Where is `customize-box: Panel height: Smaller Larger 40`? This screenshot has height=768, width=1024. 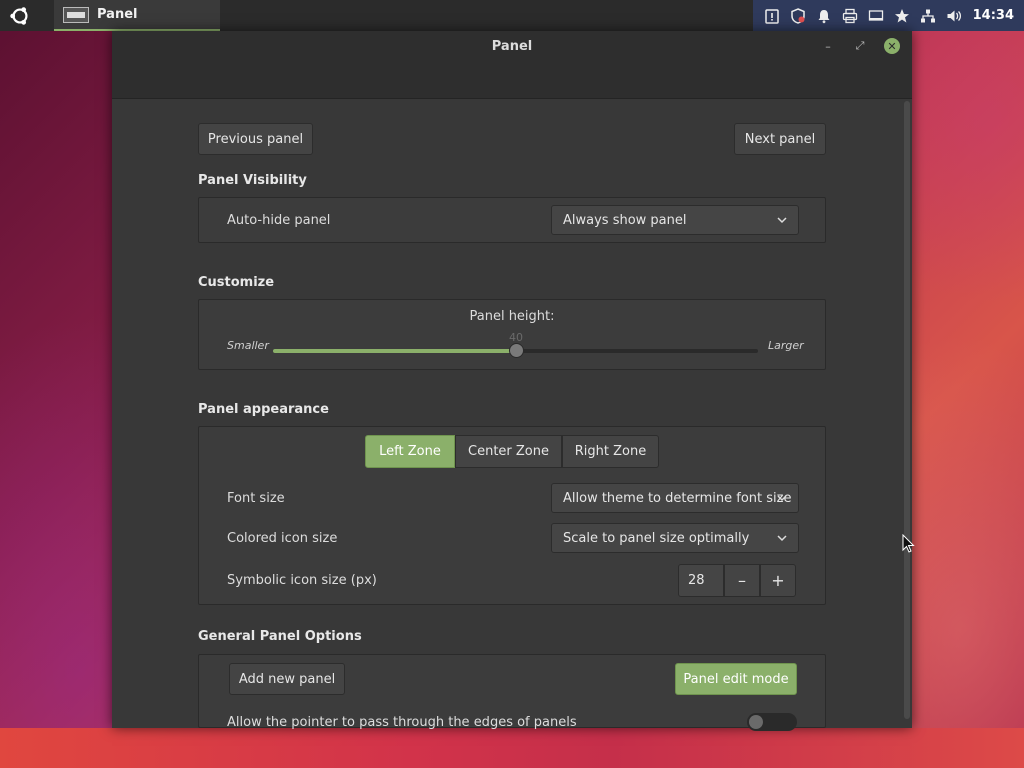
customize-box: Panel height: Smaller Larger 40 is located at coordinates (512, 334).